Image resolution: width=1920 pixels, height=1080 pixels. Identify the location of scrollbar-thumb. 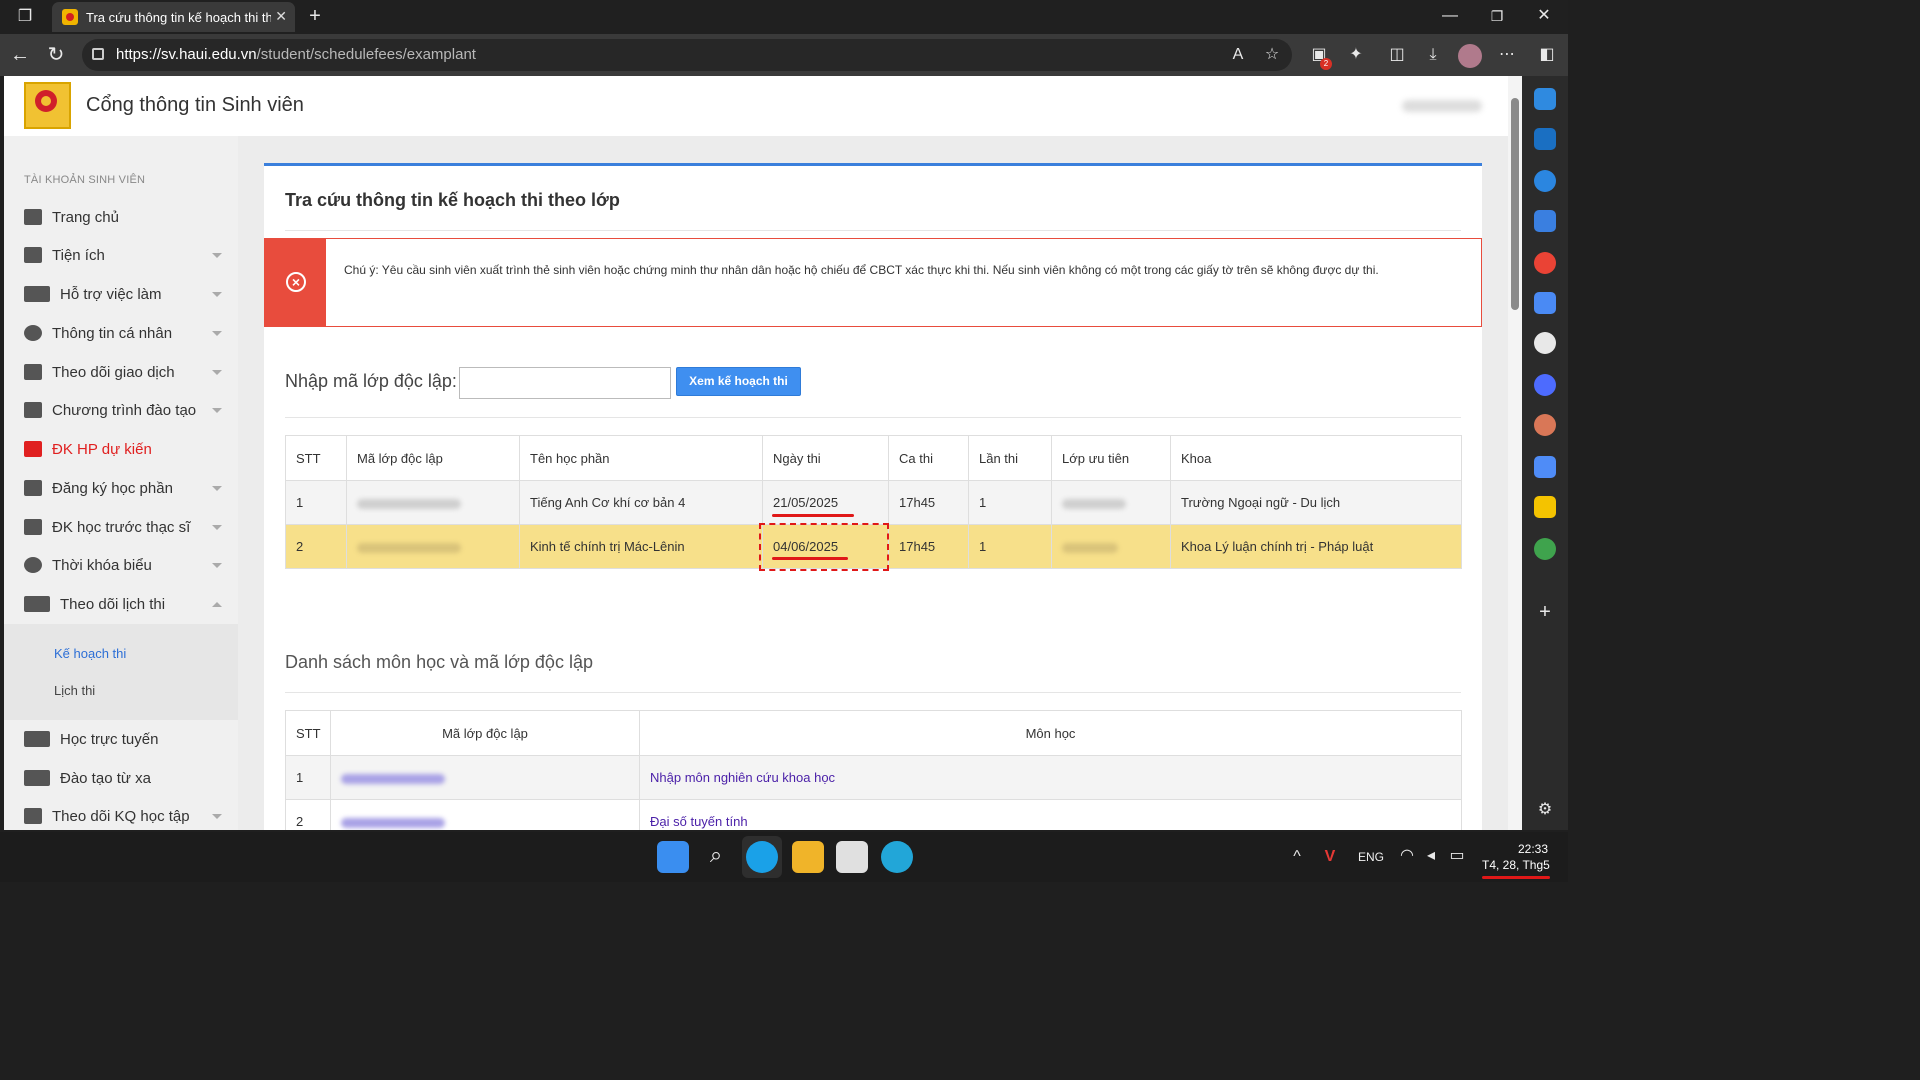
(1515, 204).